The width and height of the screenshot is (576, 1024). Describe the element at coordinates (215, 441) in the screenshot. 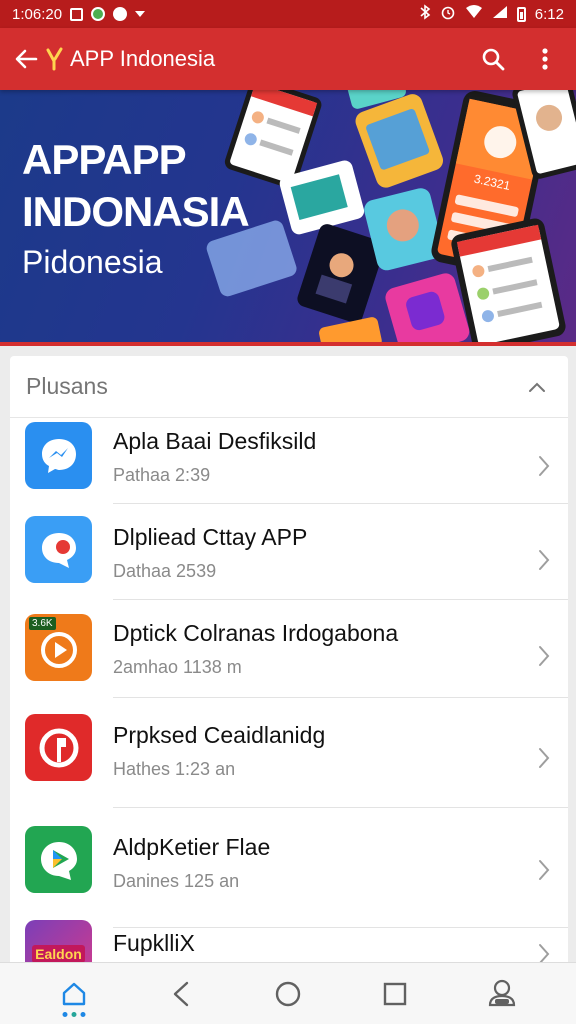

I see `app-title: Apla Baai Desfiksild` at that location.